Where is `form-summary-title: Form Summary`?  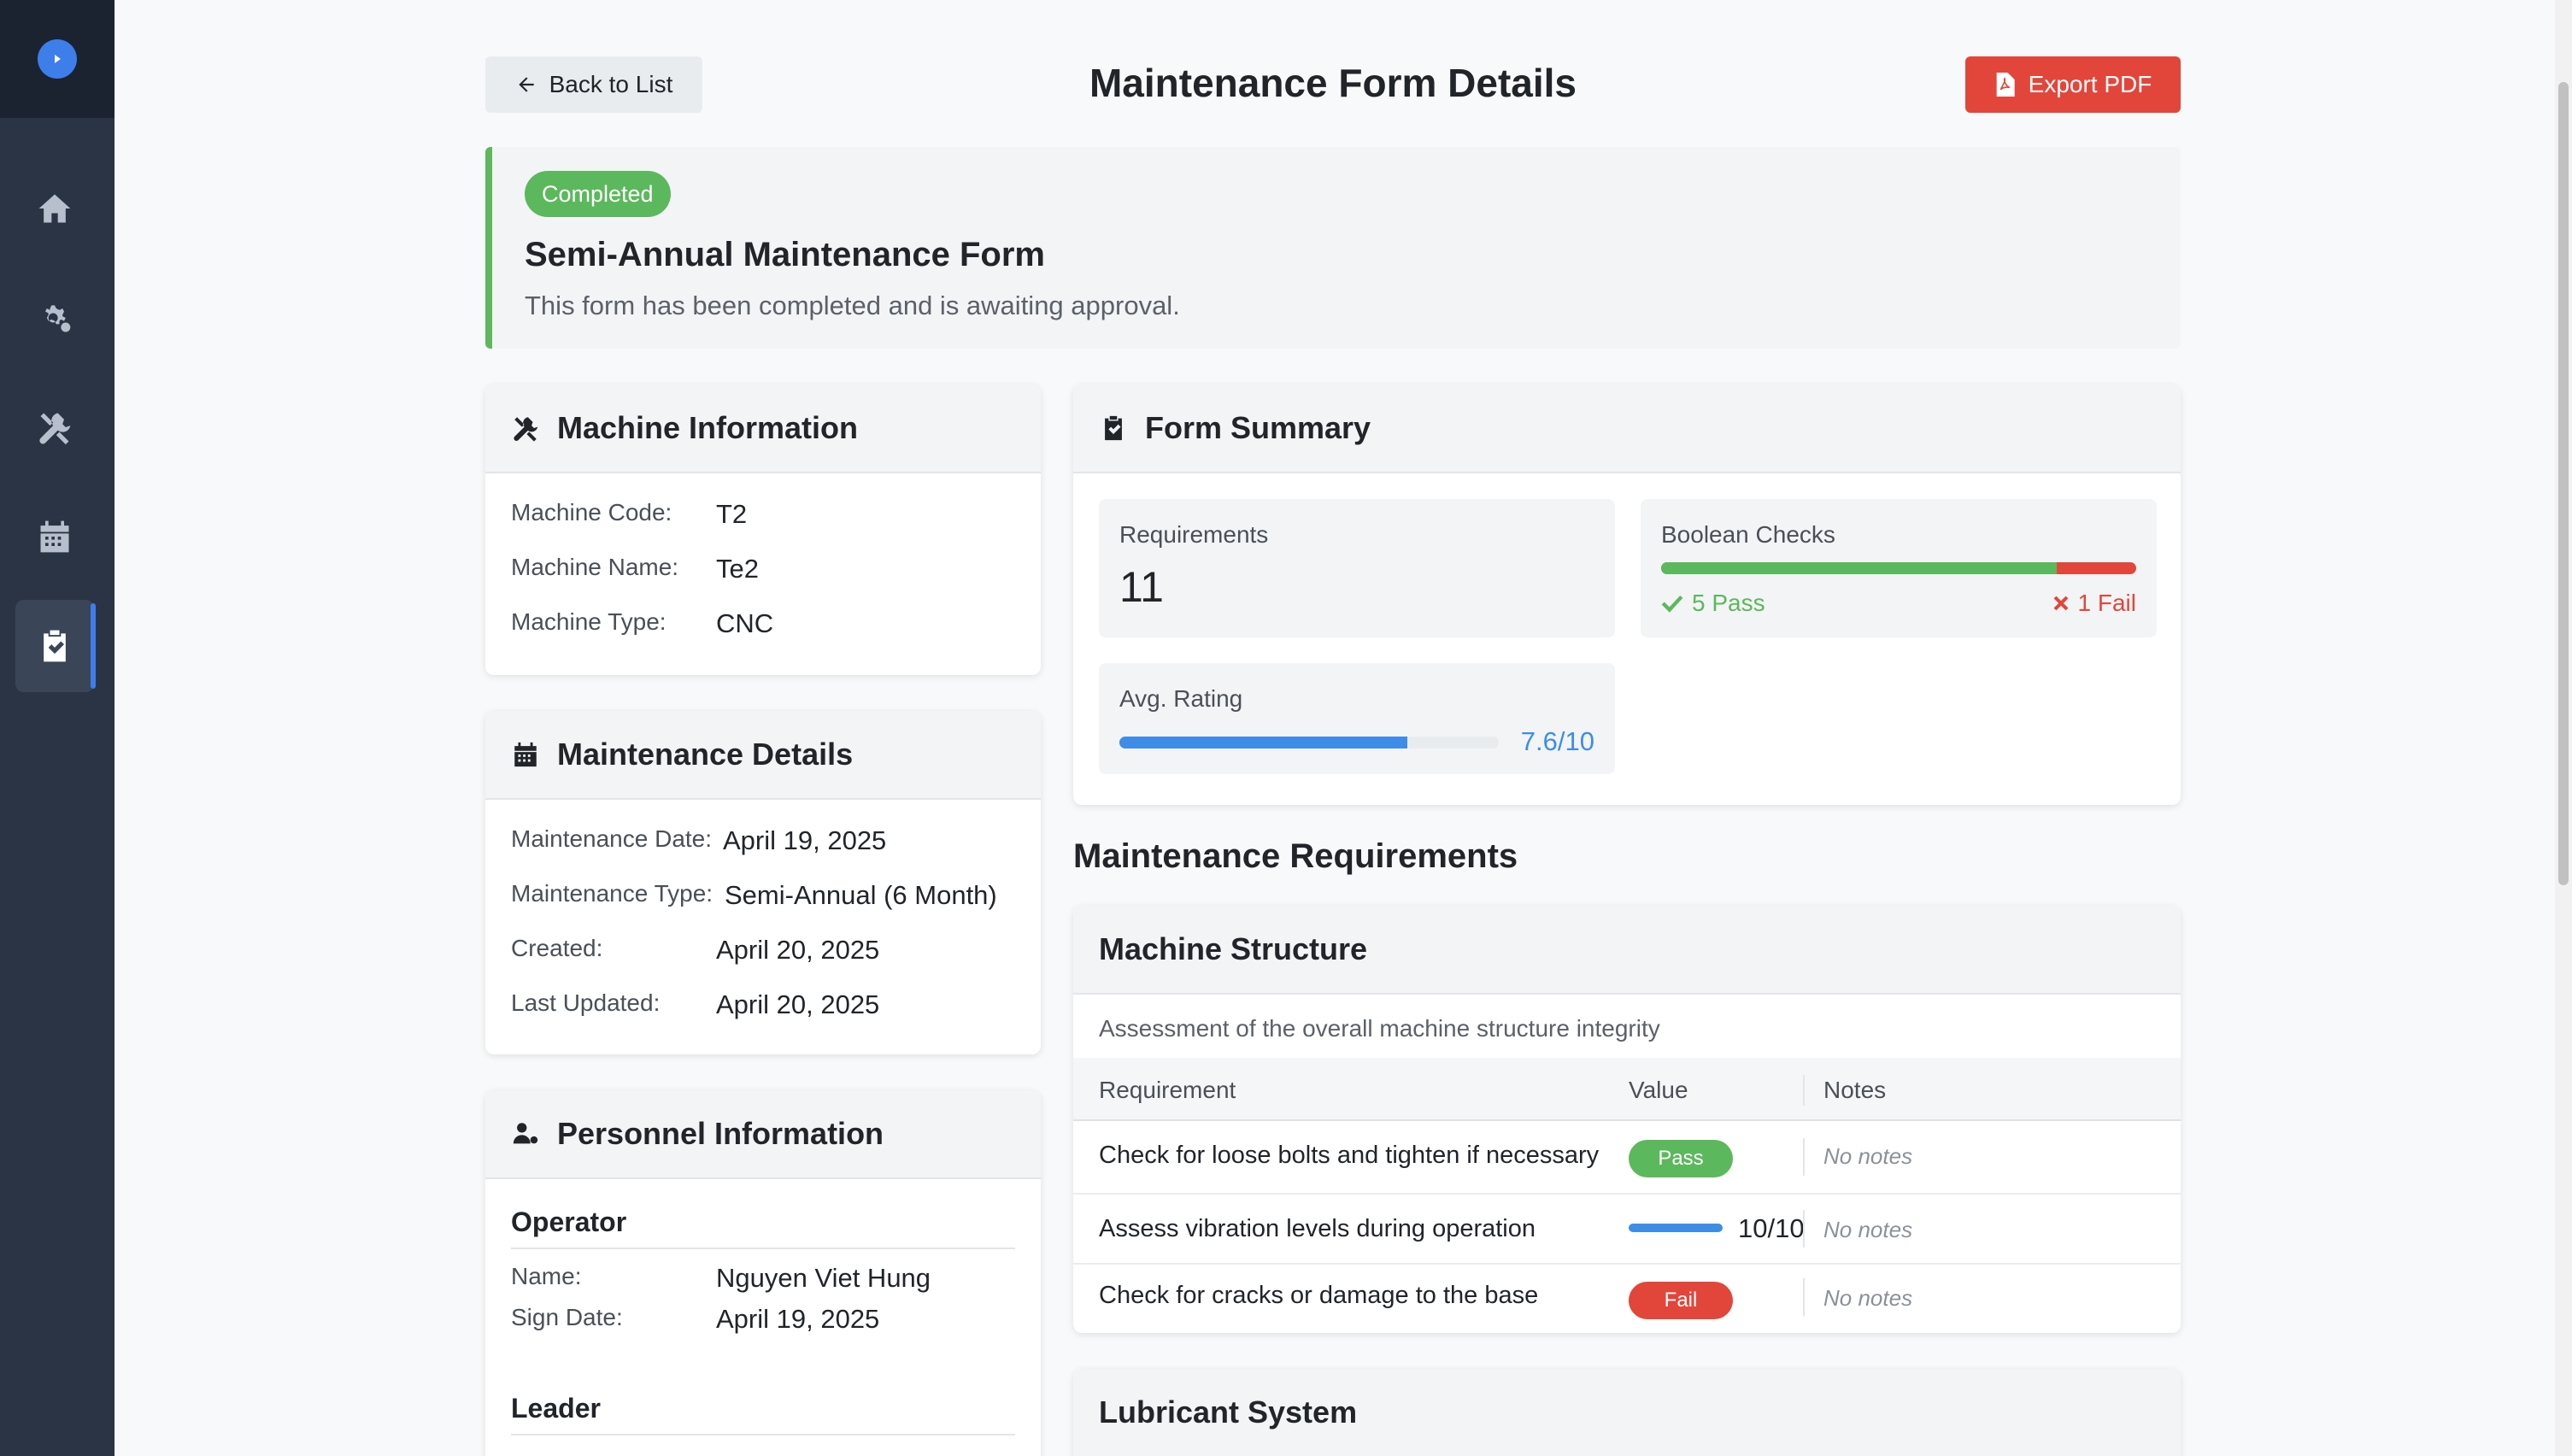 form-summary-title: Form Summary is located at coordinates (1258, 427).